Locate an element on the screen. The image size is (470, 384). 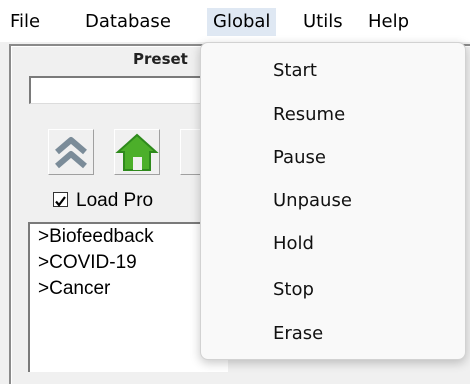
load-checkbox is located at coordinates (60, 199).